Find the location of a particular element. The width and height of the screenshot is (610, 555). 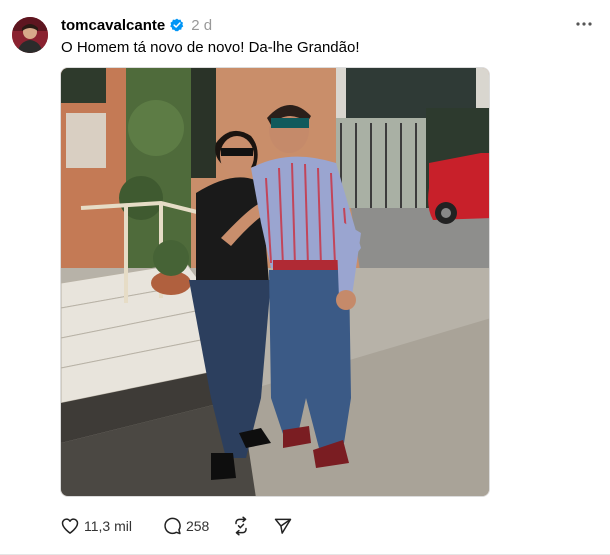

like-button: 11,3 mil is located at coordinates (96, 526).